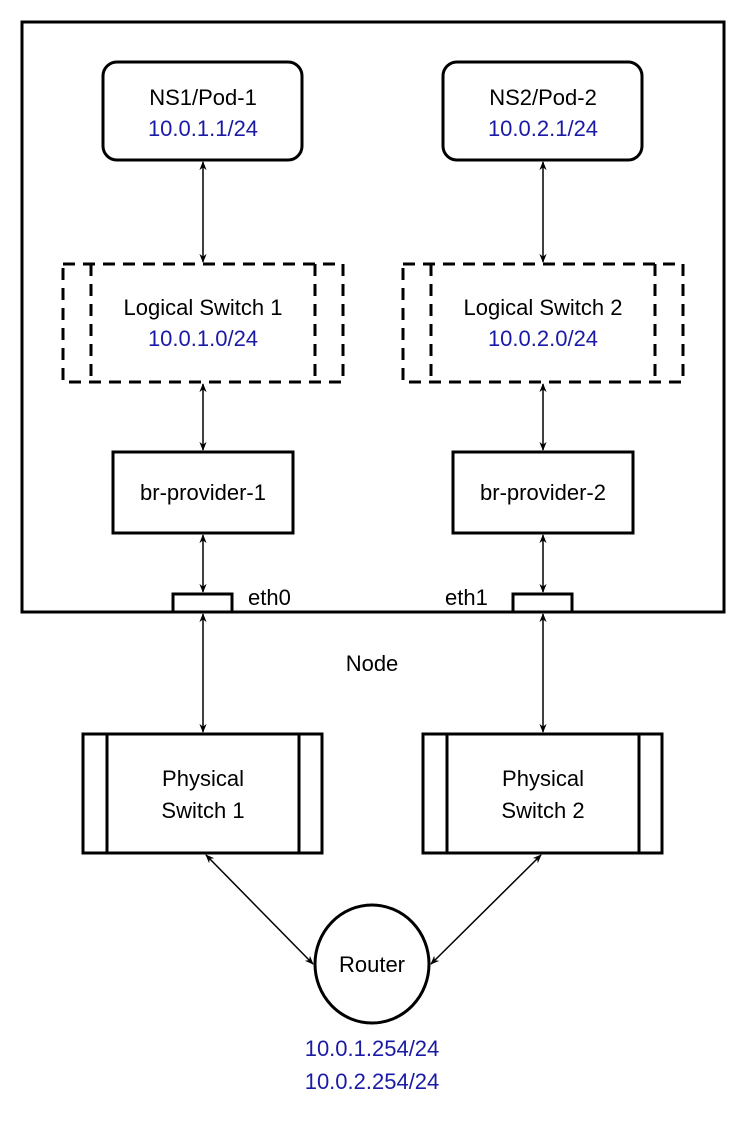 The width and height of the screenshot is (744, 1124). Describe the element at coordinates (466, 597) in the screenshot. I see `eth1-label: eth1` at that location.